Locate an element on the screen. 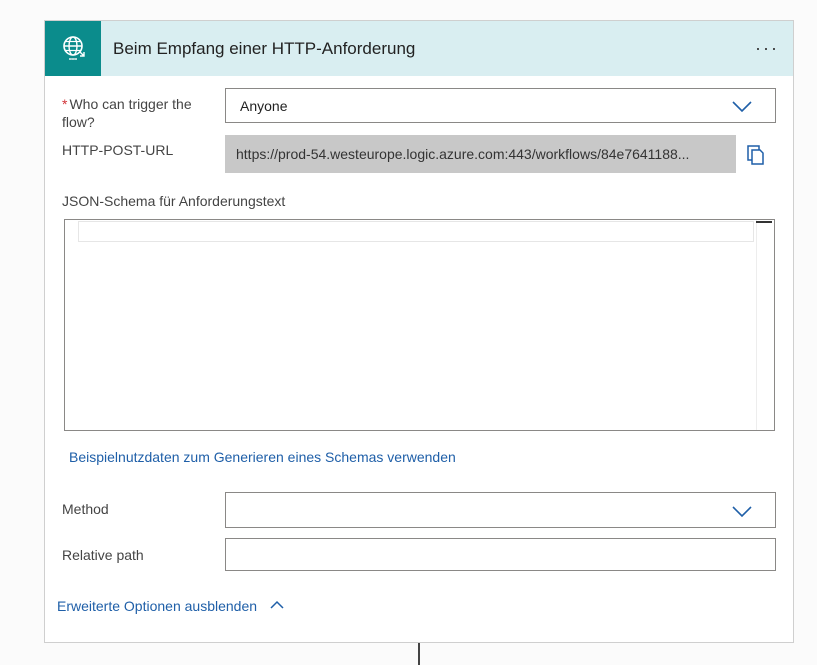 The image size is (817, 665). who-can-trigger-value: Anyone is located at coordinates (264, 106).